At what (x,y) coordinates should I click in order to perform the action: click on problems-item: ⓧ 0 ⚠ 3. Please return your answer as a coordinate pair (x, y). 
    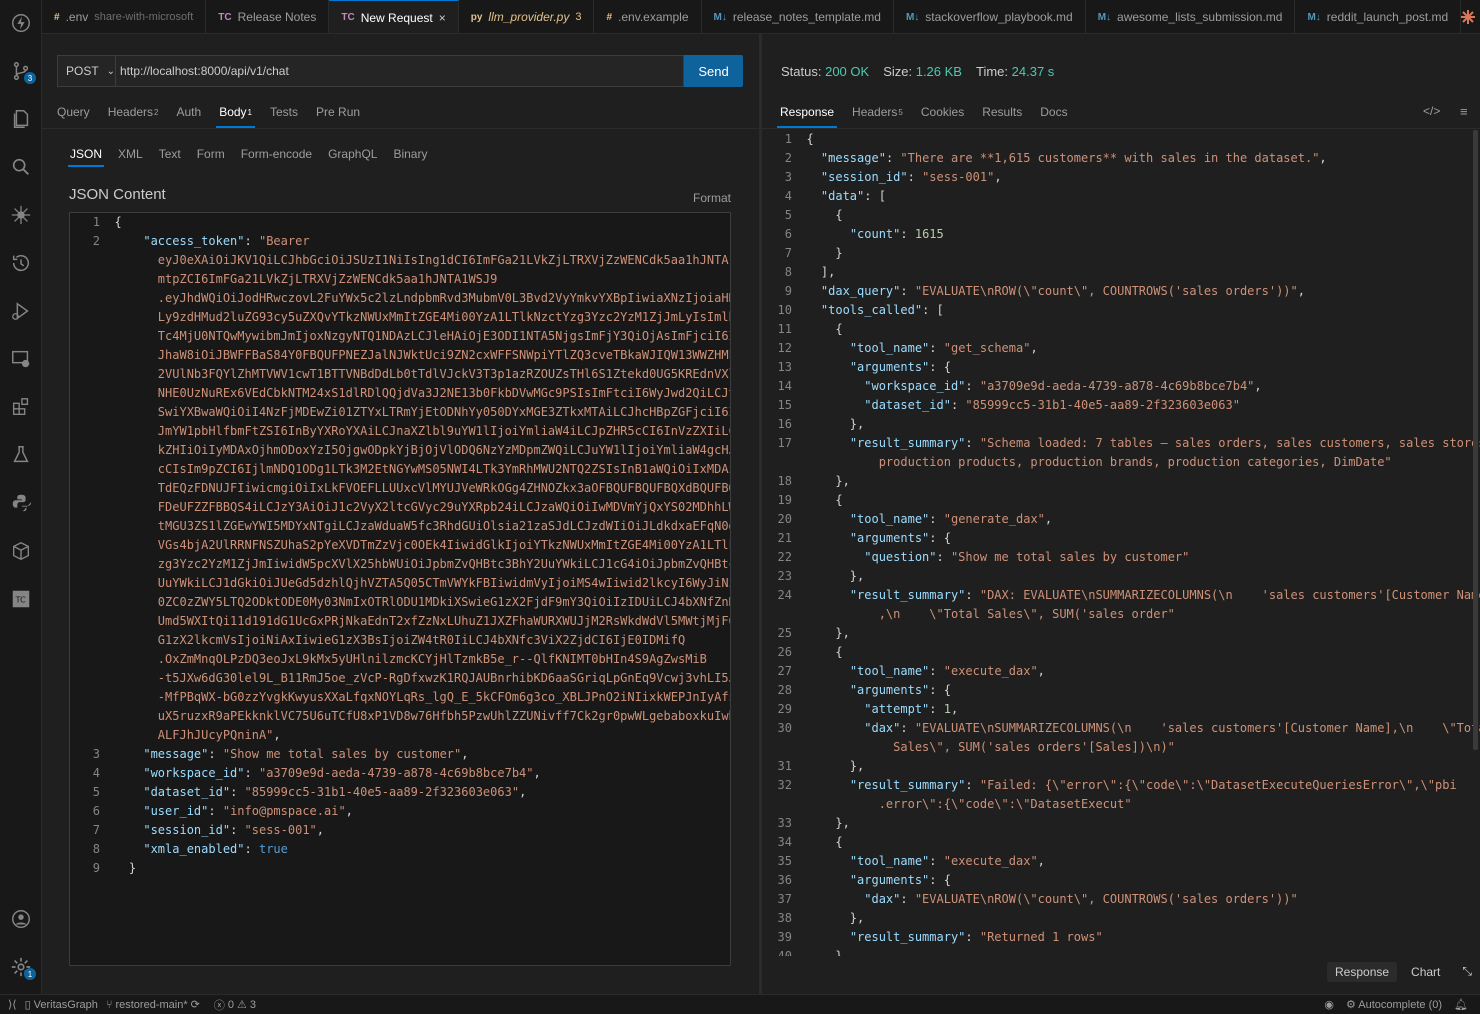
    Looking at the image, I should click on (235, 1005).